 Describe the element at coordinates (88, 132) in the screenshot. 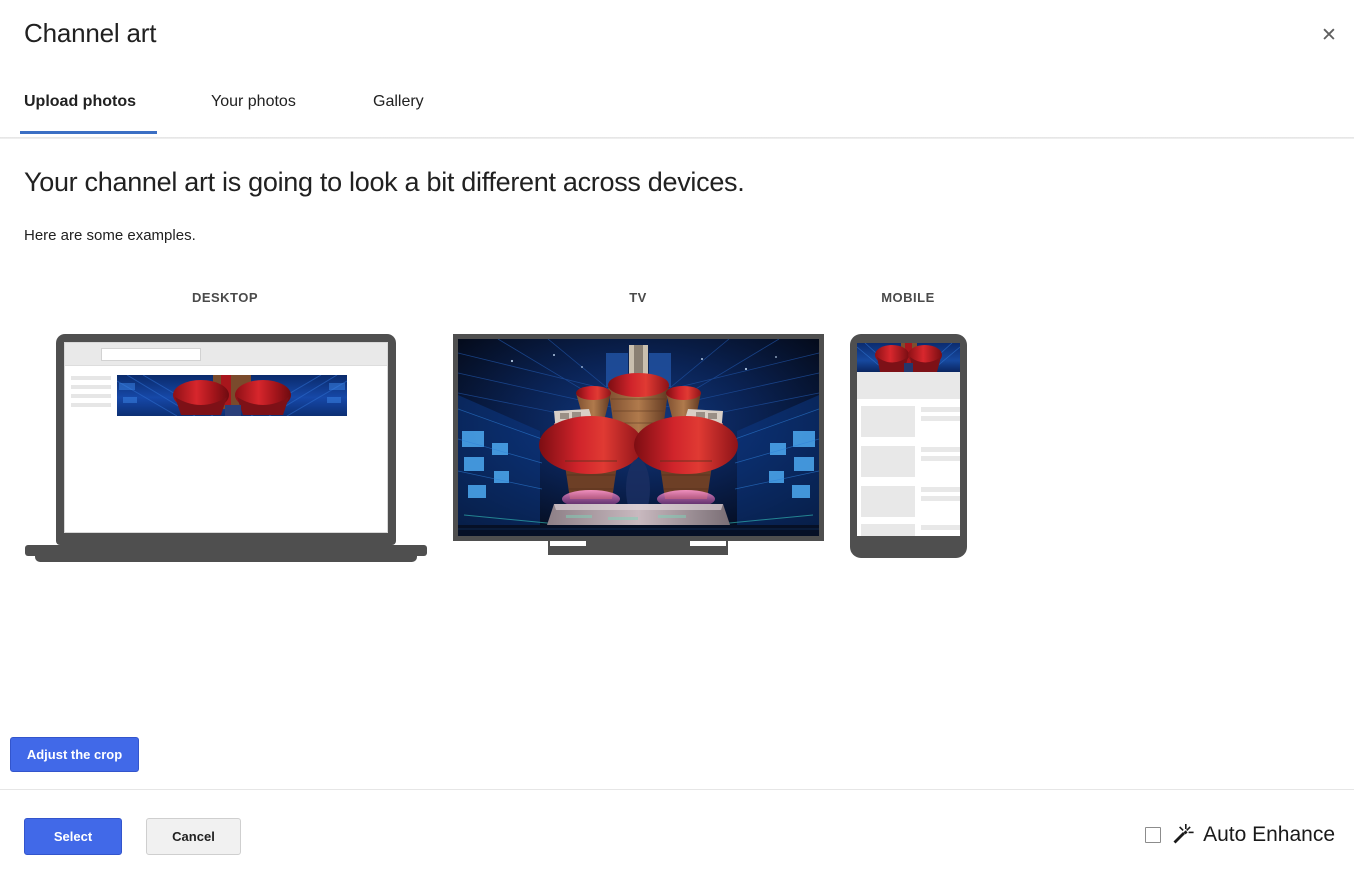

I see `active-tab-indicator` at that location.